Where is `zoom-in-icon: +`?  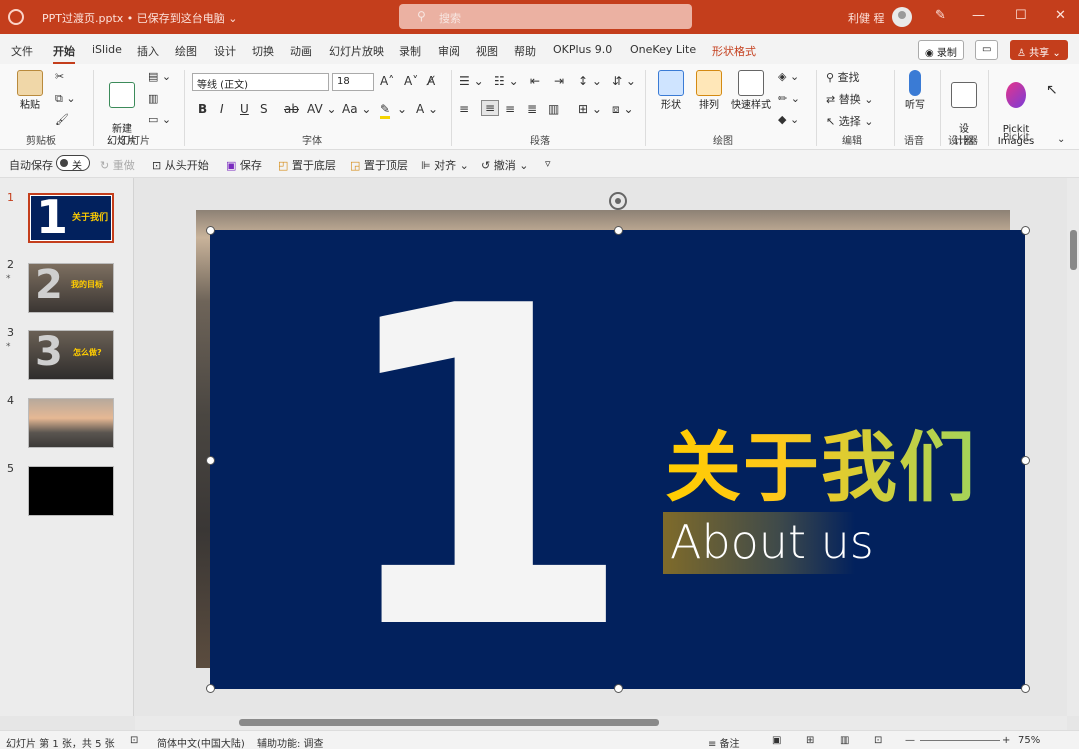 zoom-in-icon: + is located at coordinates (1006, 740).